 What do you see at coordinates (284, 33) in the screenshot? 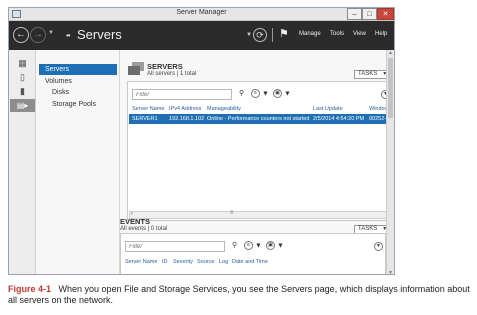
I see `notifications-flag-icon: ⚑` at bounding box center [284, 33].